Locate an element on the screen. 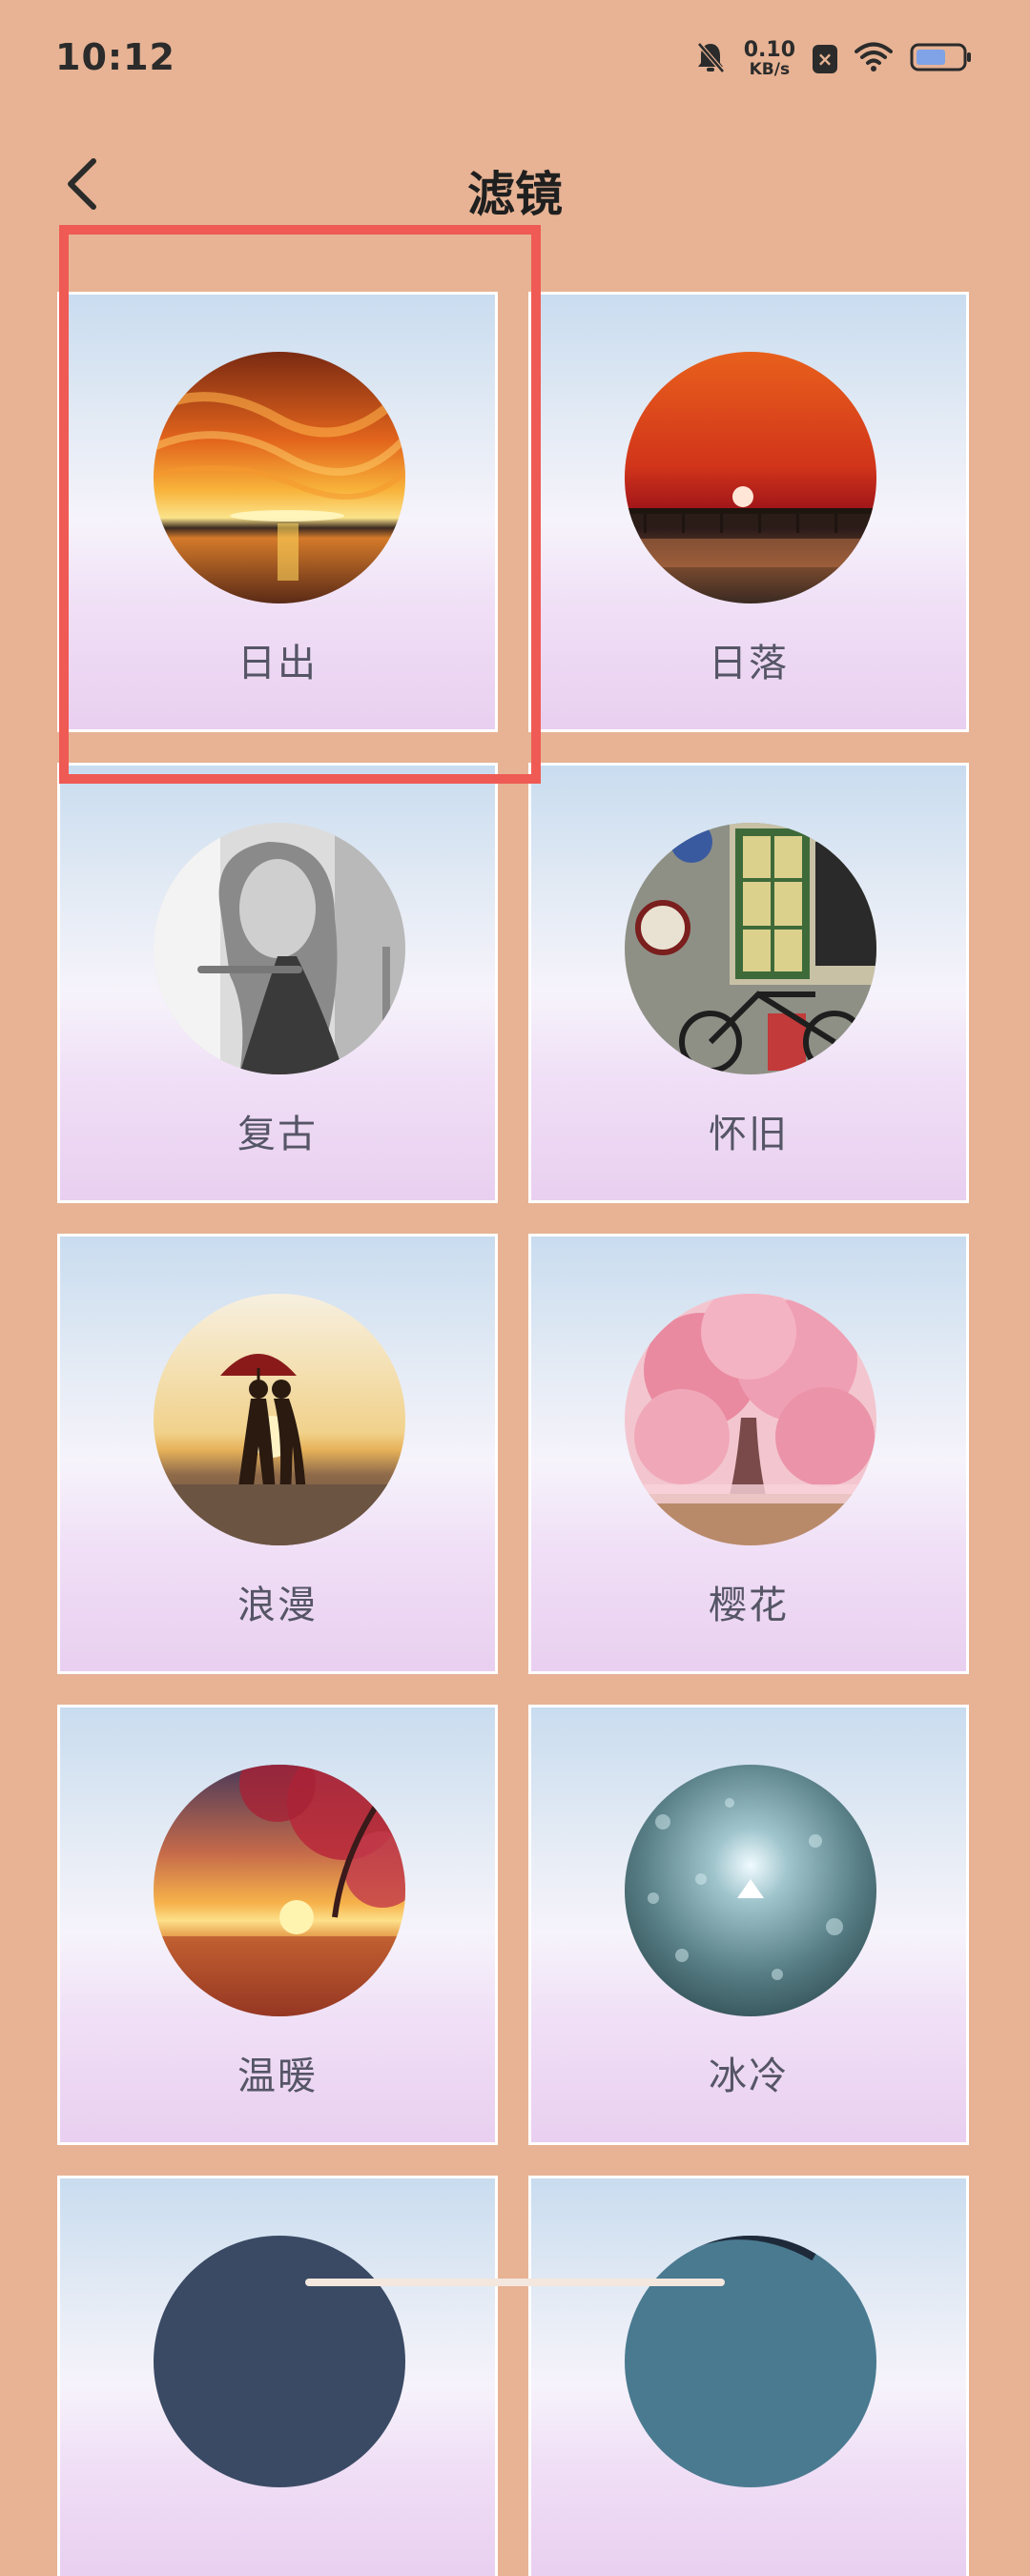 The height and width of the screenshot is (2576, 1030). filter-card-nostalgic: 怀旧 is located at coordinates (748, 983).